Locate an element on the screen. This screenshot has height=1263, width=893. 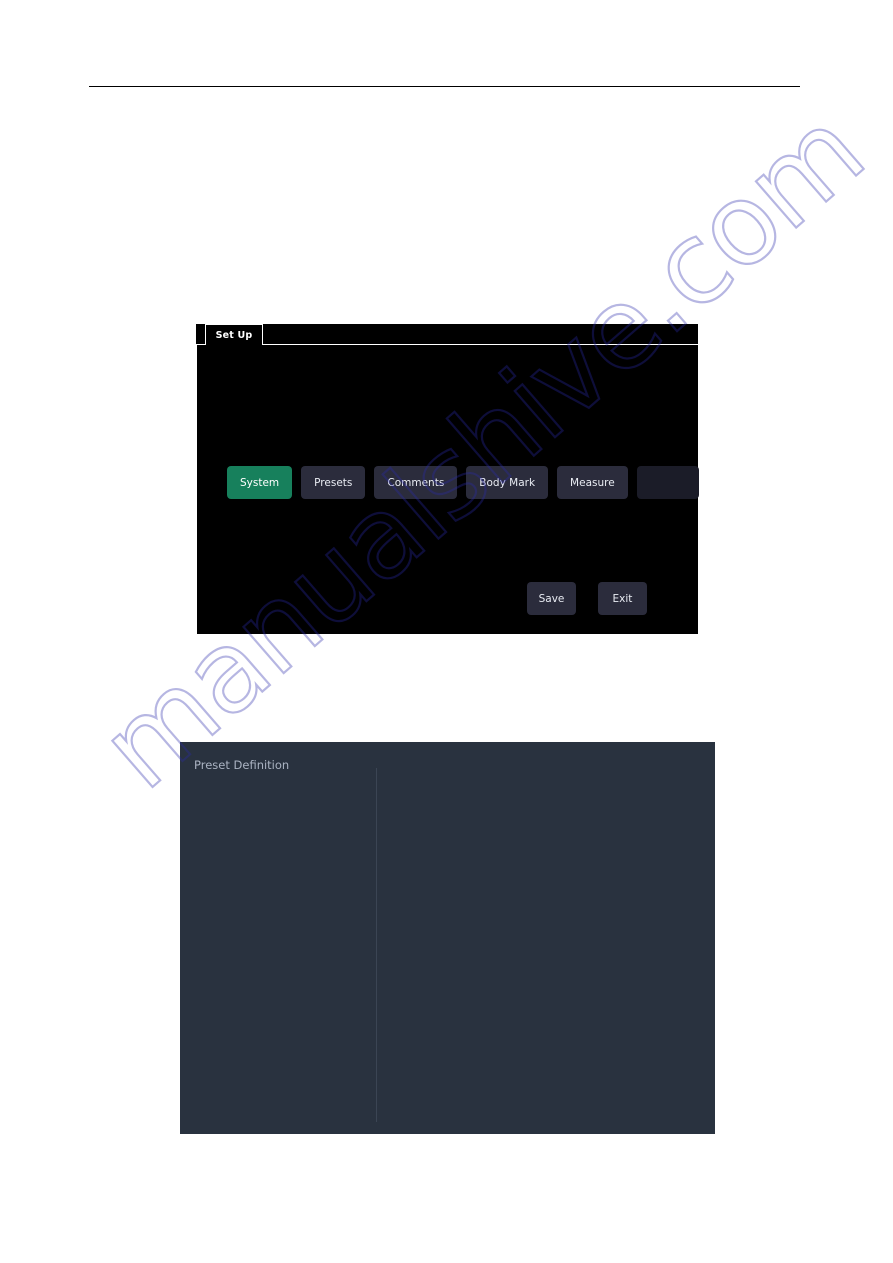
tab-set-up: Set Up is located at coordinates (234, 334).